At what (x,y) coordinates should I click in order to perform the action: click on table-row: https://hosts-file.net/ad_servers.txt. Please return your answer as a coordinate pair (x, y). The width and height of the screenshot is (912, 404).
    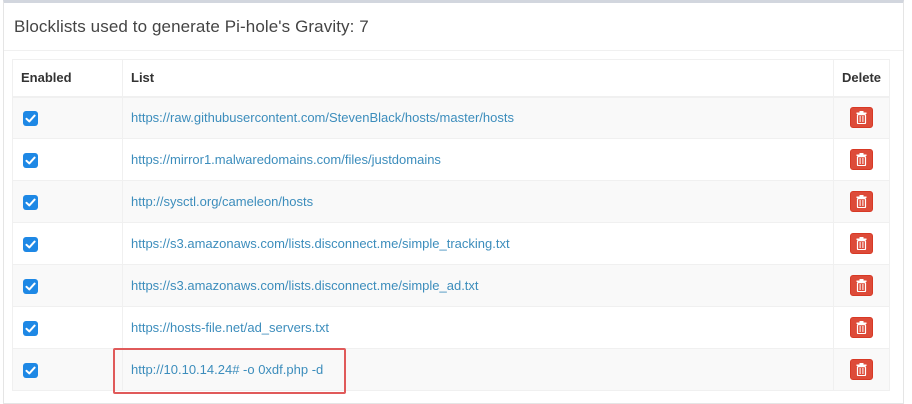
    Looking at the image, I should click on (451, 327).